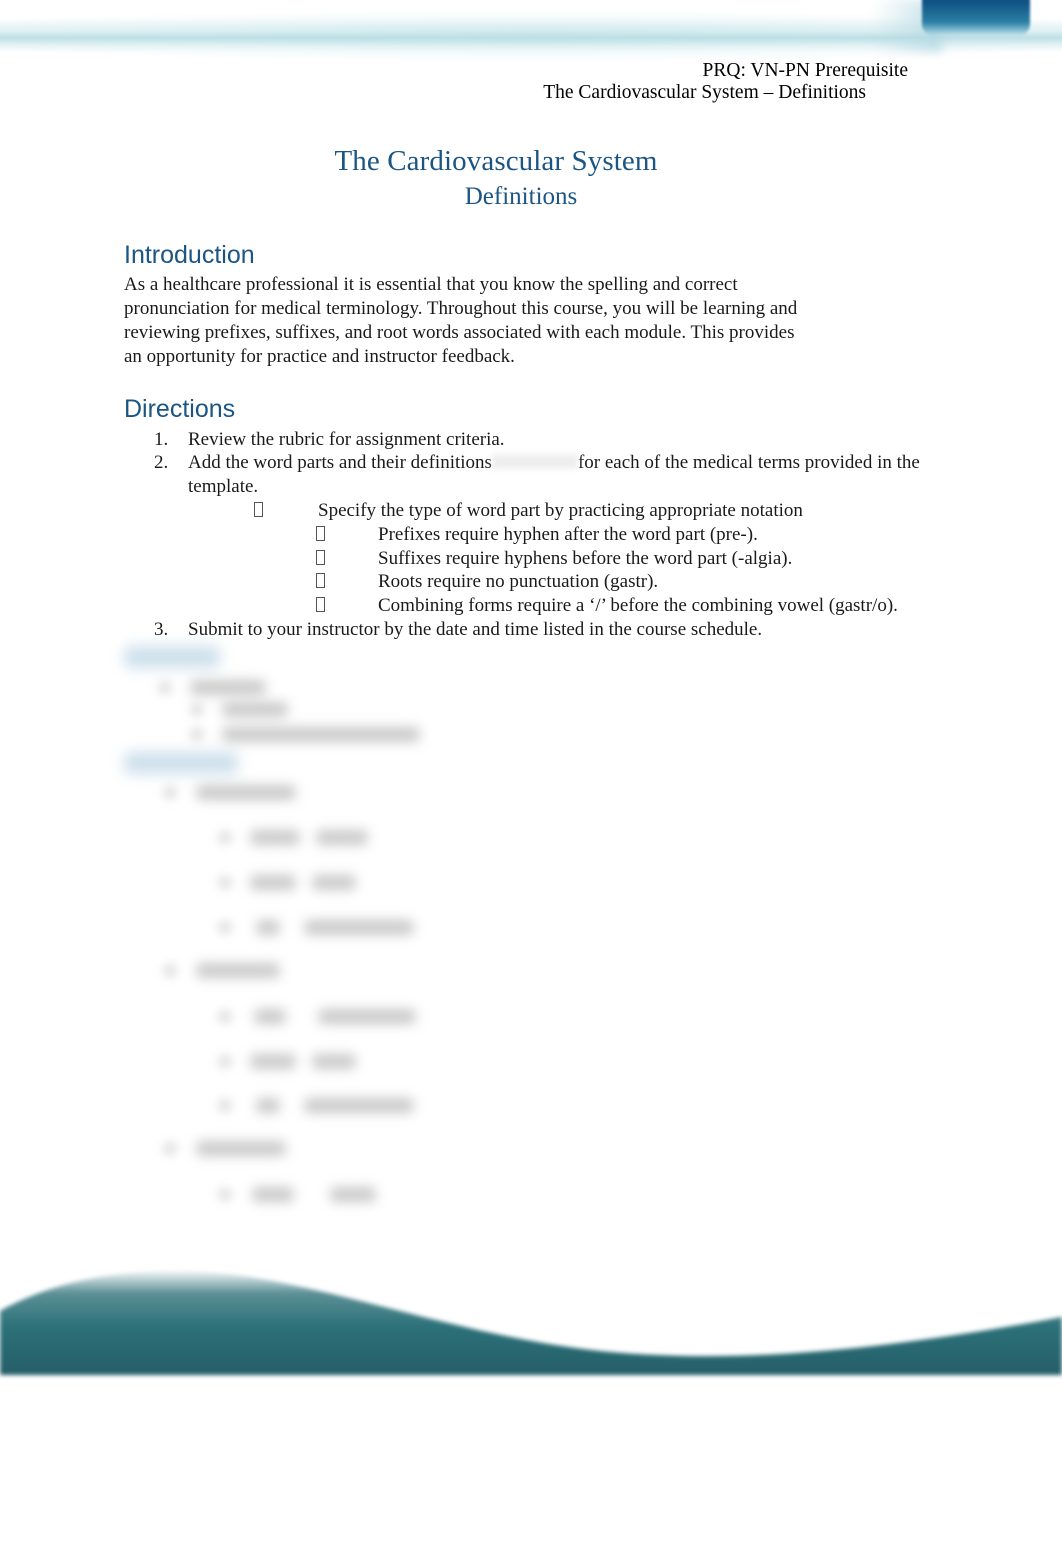 The width and height of the screenshot is (1062, 1561). I want to click on list-item-text-before-redaction: Add the word parts and their definitions, so click(340, 463).